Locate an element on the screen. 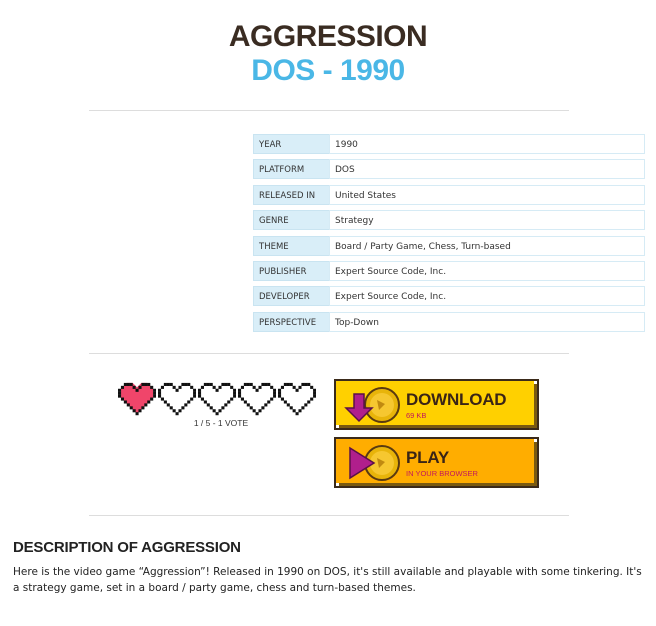 Image resolution: width=656 pixels, height=626 pixels. info-key: PUBLISHER is located at coordinates (291, 270).